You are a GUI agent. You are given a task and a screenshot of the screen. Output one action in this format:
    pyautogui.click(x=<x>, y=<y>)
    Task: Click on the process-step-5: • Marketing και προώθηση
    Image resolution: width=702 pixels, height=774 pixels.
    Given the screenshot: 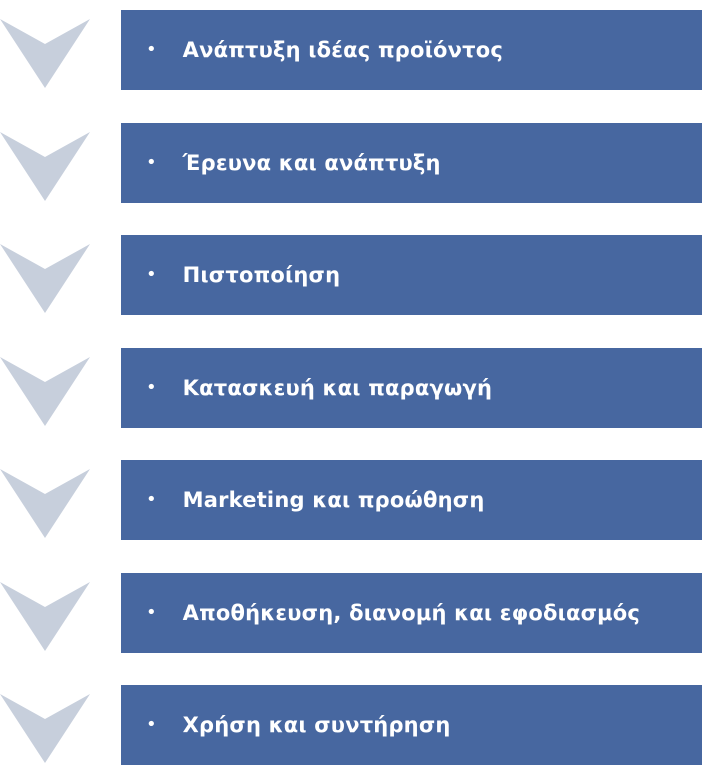 What is the action you would take?
    pyautogui.click(x=411, y=500)
    